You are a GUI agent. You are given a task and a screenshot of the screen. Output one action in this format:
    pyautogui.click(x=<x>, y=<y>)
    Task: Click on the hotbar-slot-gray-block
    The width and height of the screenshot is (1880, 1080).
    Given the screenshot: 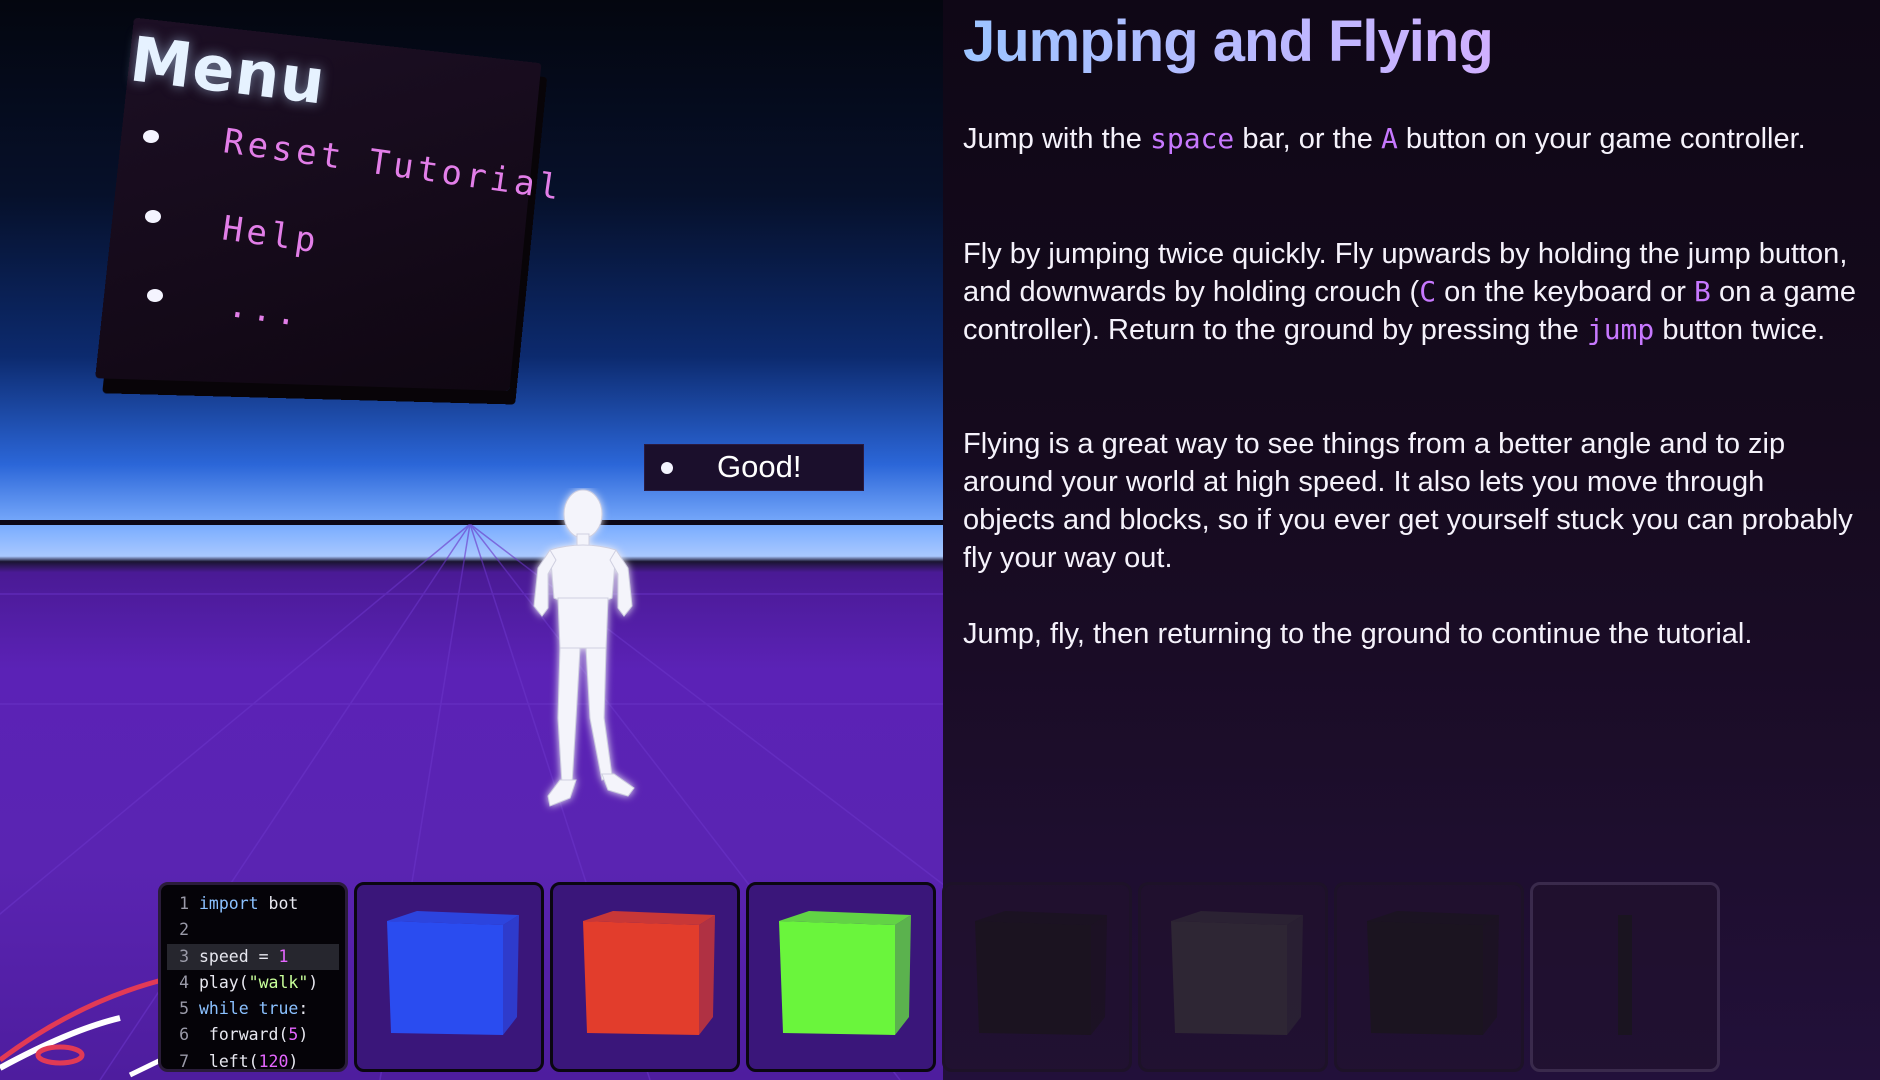 What is the action you would take?
    pyautogui.click(x=1233, y=977)
    